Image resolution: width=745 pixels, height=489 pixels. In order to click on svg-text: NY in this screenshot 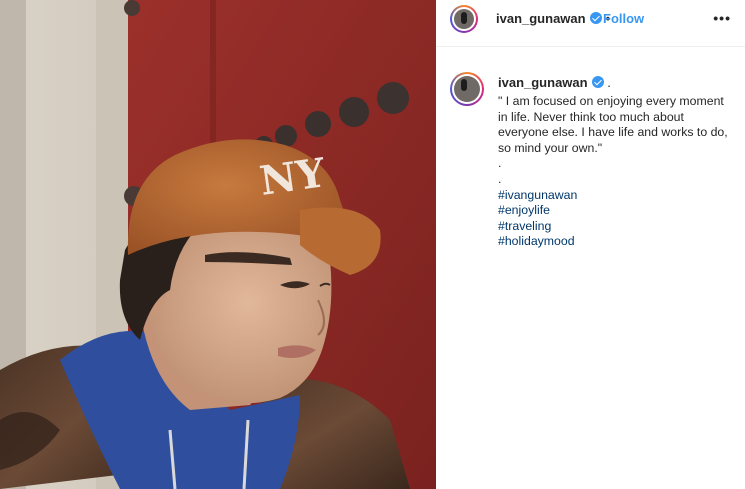, I will do `click(292, 177)`.